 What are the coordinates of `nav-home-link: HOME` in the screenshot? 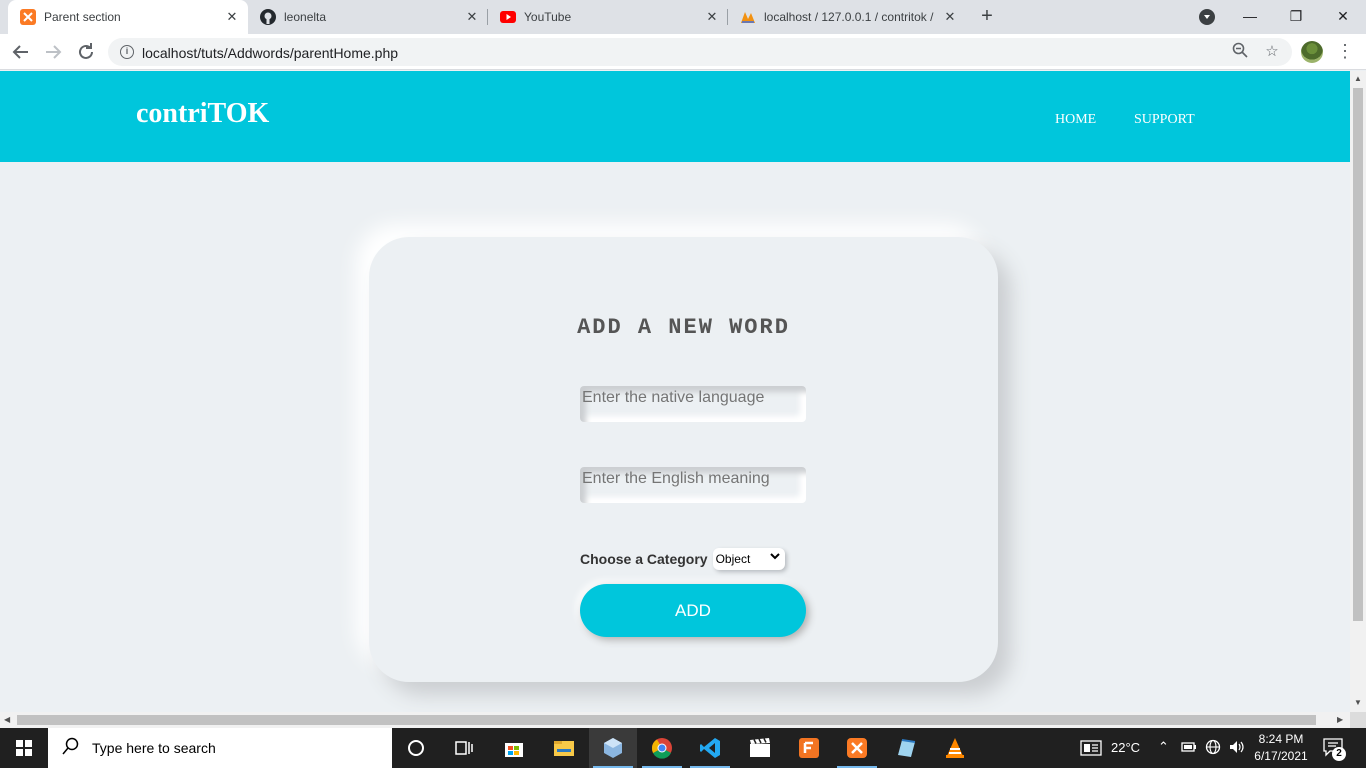 It's located at (1075, 120).